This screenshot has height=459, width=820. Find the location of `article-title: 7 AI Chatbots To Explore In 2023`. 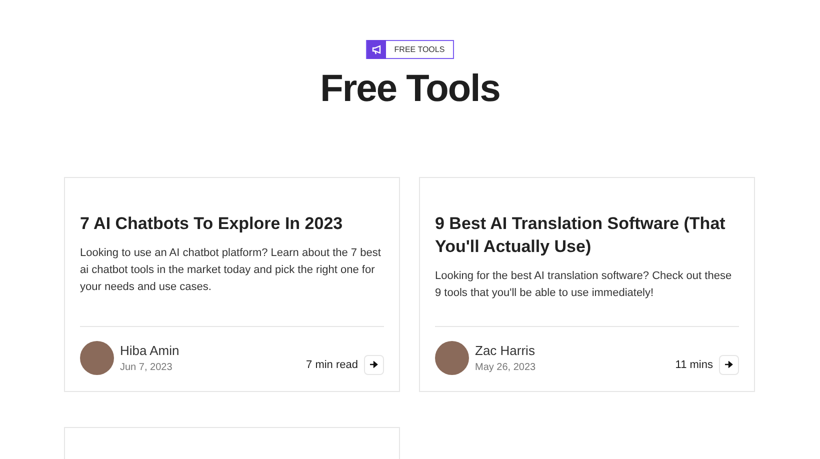

article-title: 7 AI Chatbots To Explore In 2023 is located at coordinates (232, 223).